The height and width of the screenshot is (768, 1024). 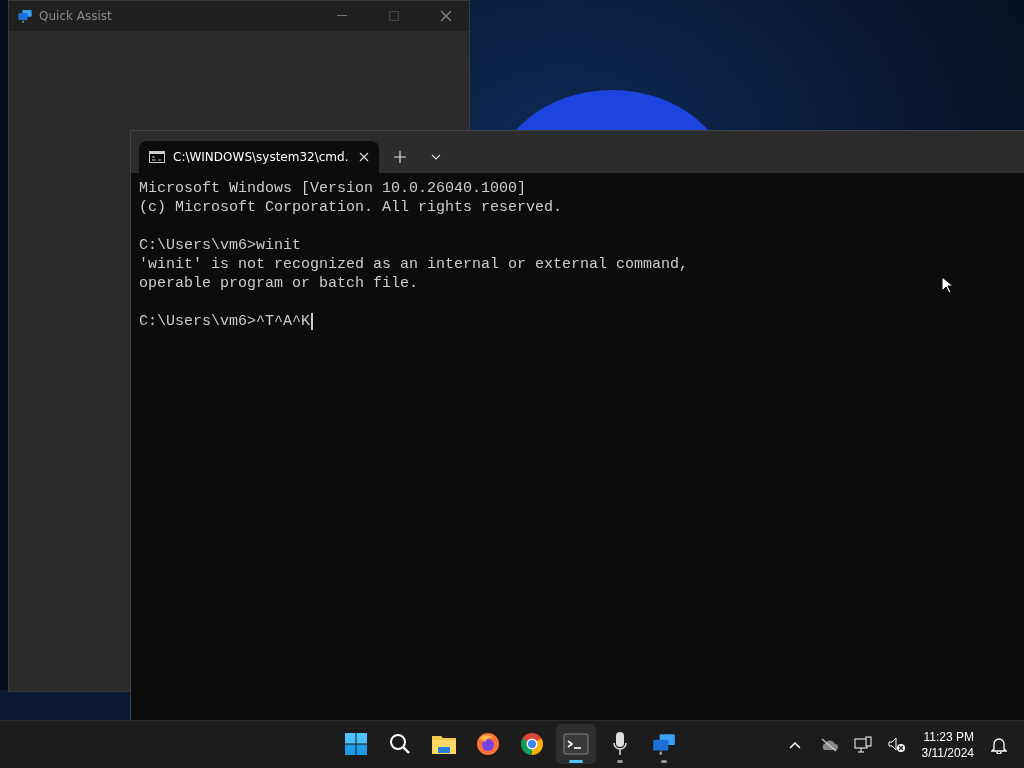 I want to click on window-title: Quick Assist, so click(x=75, y=16).